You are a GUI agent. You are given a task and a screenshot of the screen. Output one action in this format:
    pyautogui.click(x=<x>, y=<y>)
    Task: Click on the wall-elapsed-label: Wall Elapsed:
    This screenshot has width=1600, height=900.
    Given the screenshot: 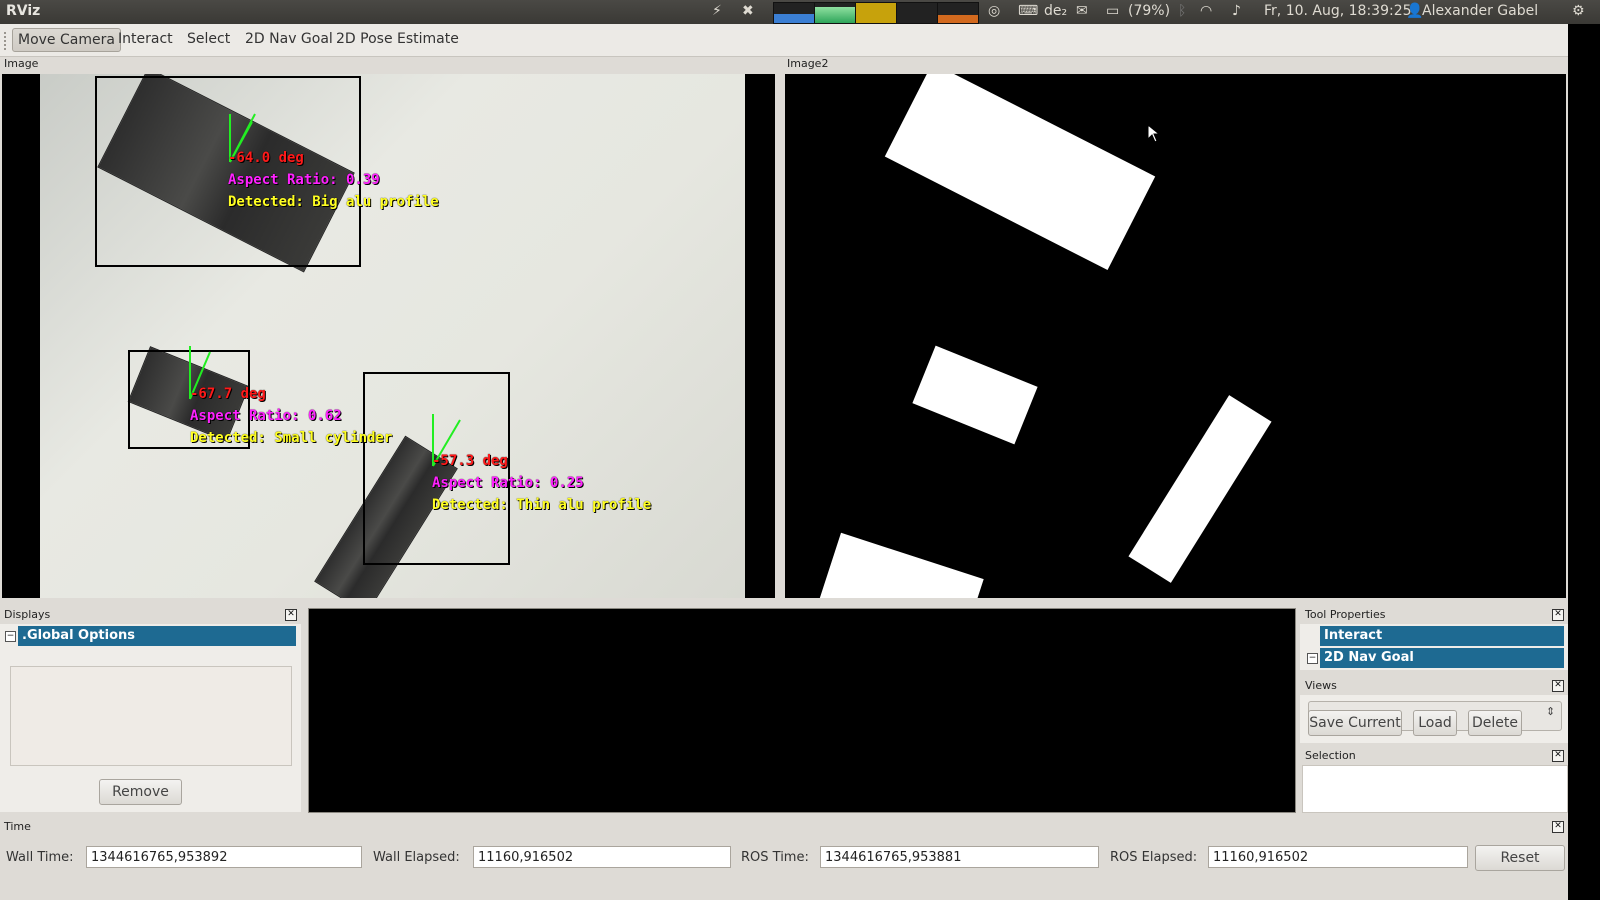 What is the action you would take?
    pyautogui.click(x=416, y=857)
    